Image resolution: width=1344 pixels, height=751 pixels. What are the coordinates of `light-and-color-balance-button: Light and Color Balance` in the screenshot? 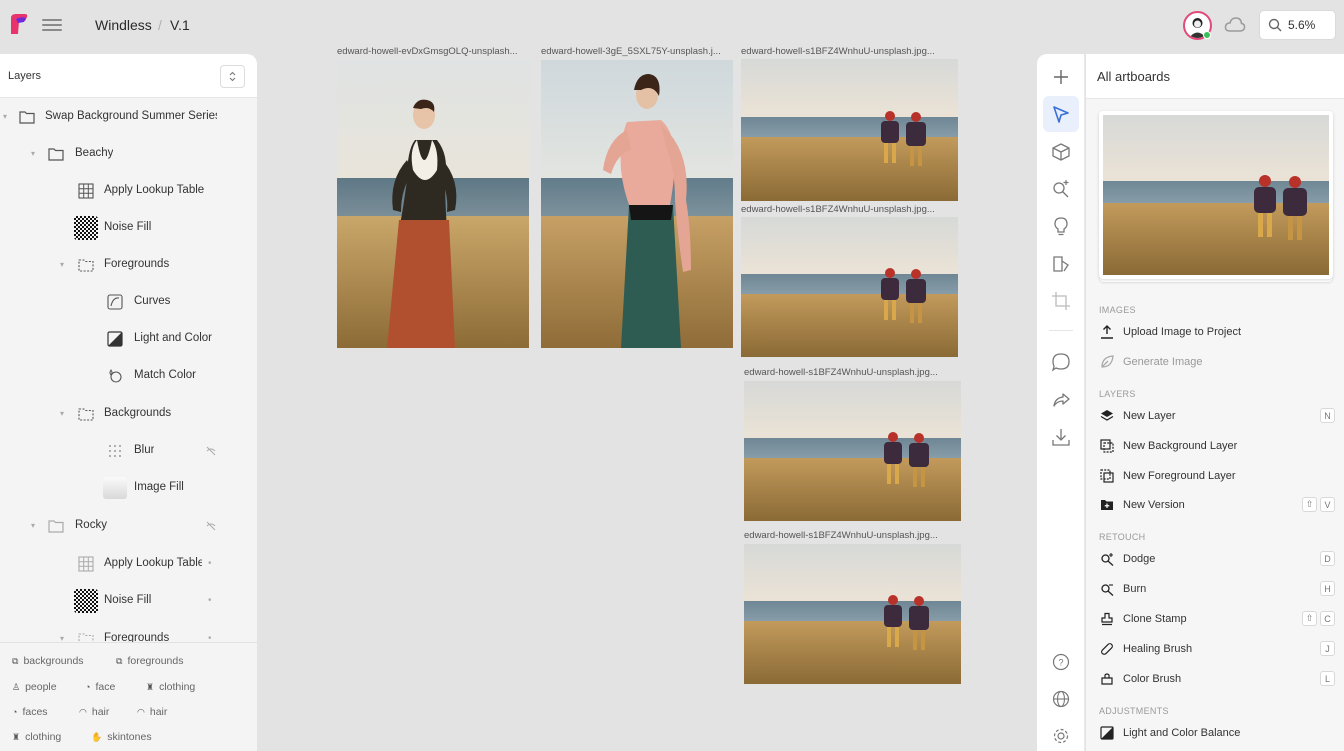 It's located at (1217, 733).